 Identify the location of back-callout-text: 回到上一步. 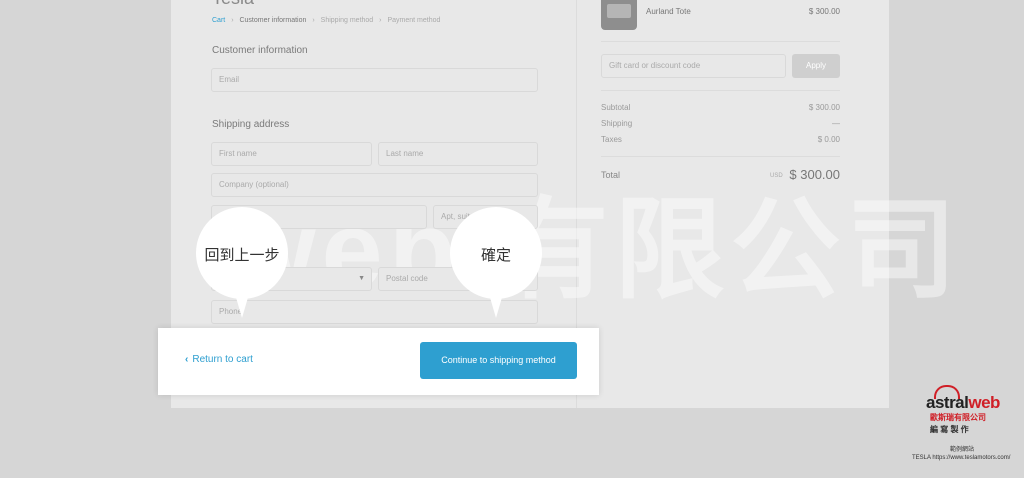
(242, 255).